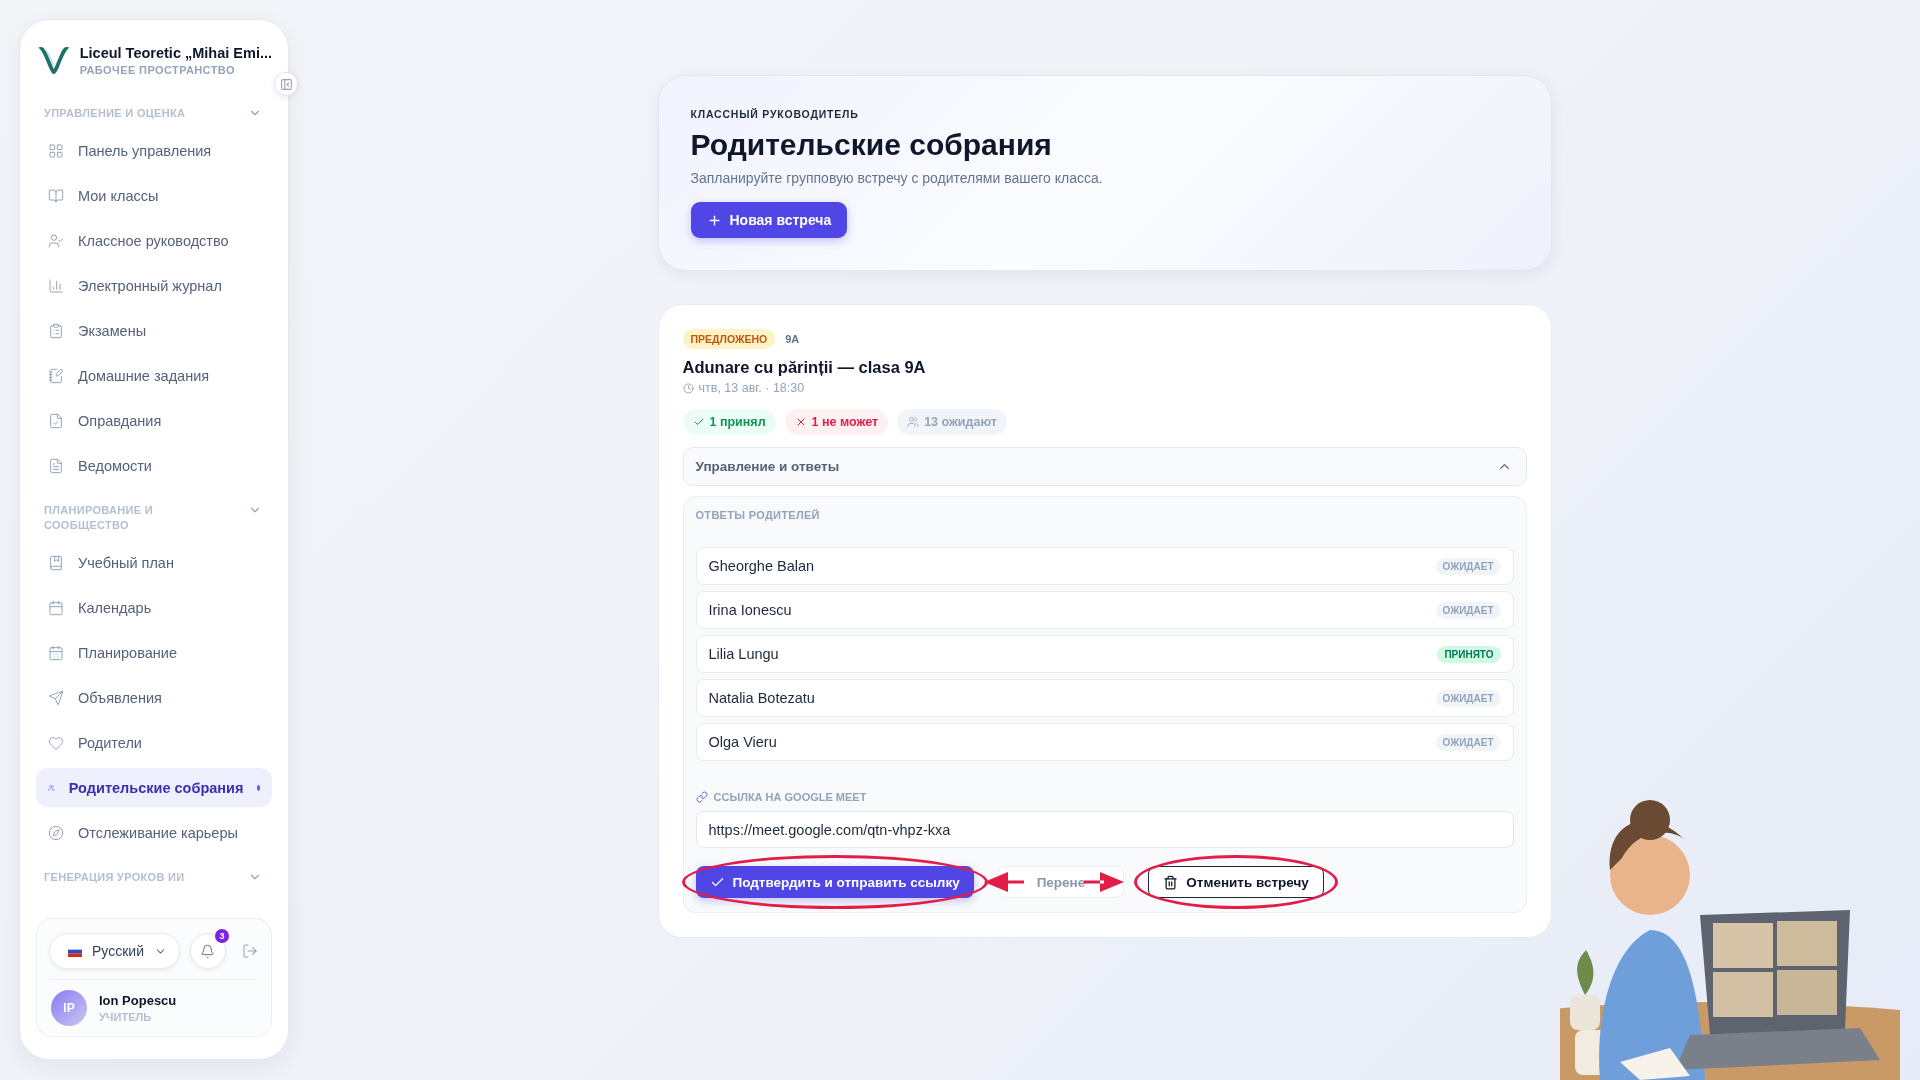 Image resolution: width=1920 pixels, height=1080 pixels. What do you see at coordinates (952, 422) in the screenshot?
I see `response-count-chip: 13 ожидают` at bounding box center [952, 422].